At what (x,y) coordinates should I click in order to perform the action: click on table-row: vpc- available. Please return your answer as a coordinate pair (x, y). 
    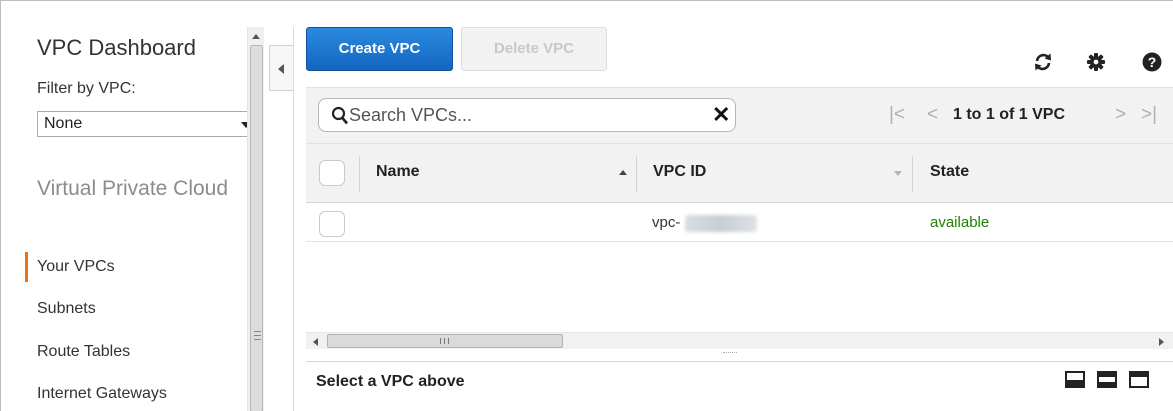
    Looking at the image, I should click on (739, 223).